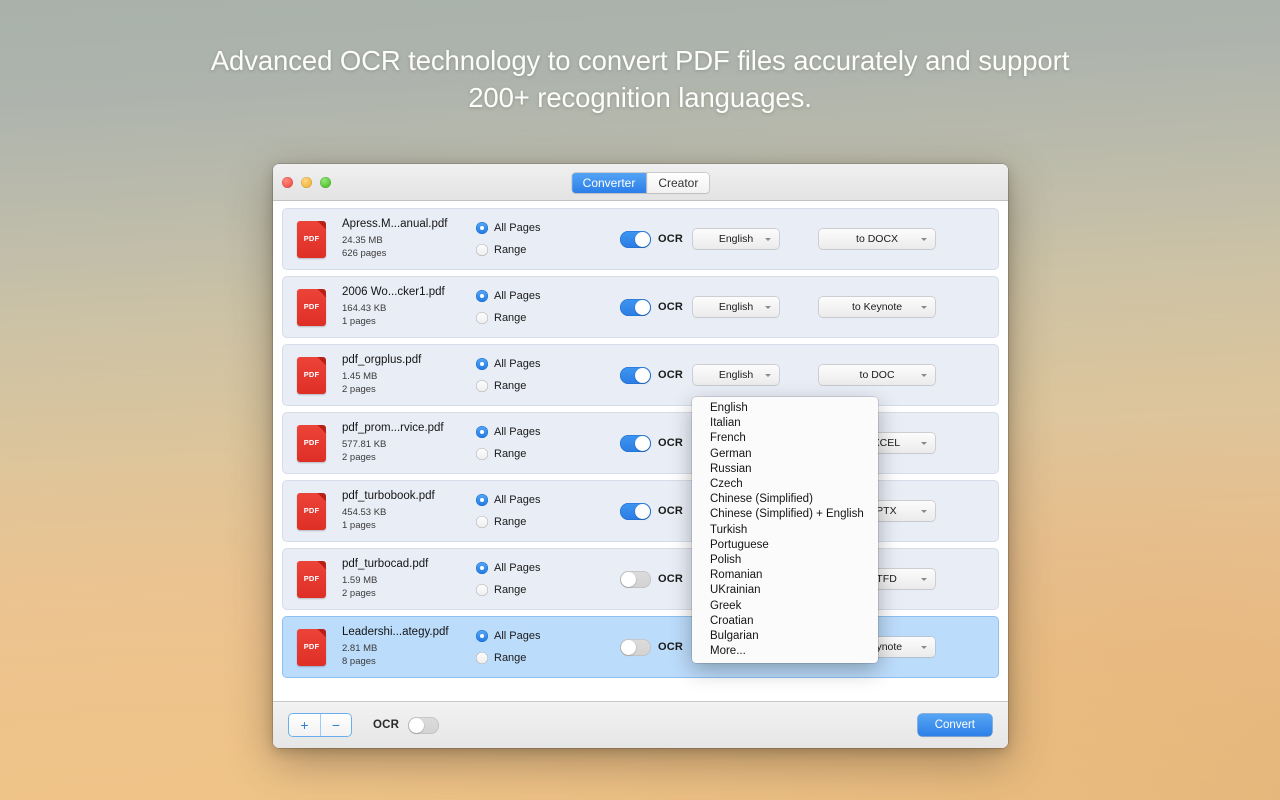  I want to click on file-meta: Apress.M...anual.pdf 24.35 MB 626 pages, so click(406, 239).